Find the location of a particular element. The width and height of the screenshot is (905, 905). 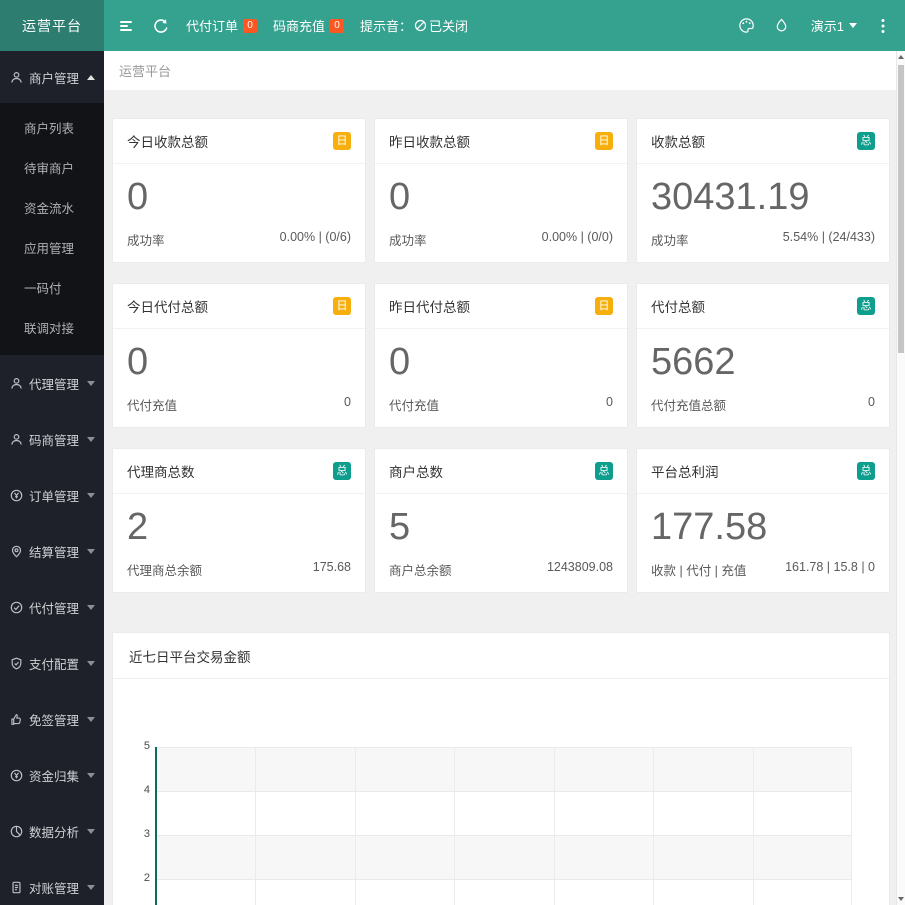

caret-down-icon is located at coordinates (853, 25).